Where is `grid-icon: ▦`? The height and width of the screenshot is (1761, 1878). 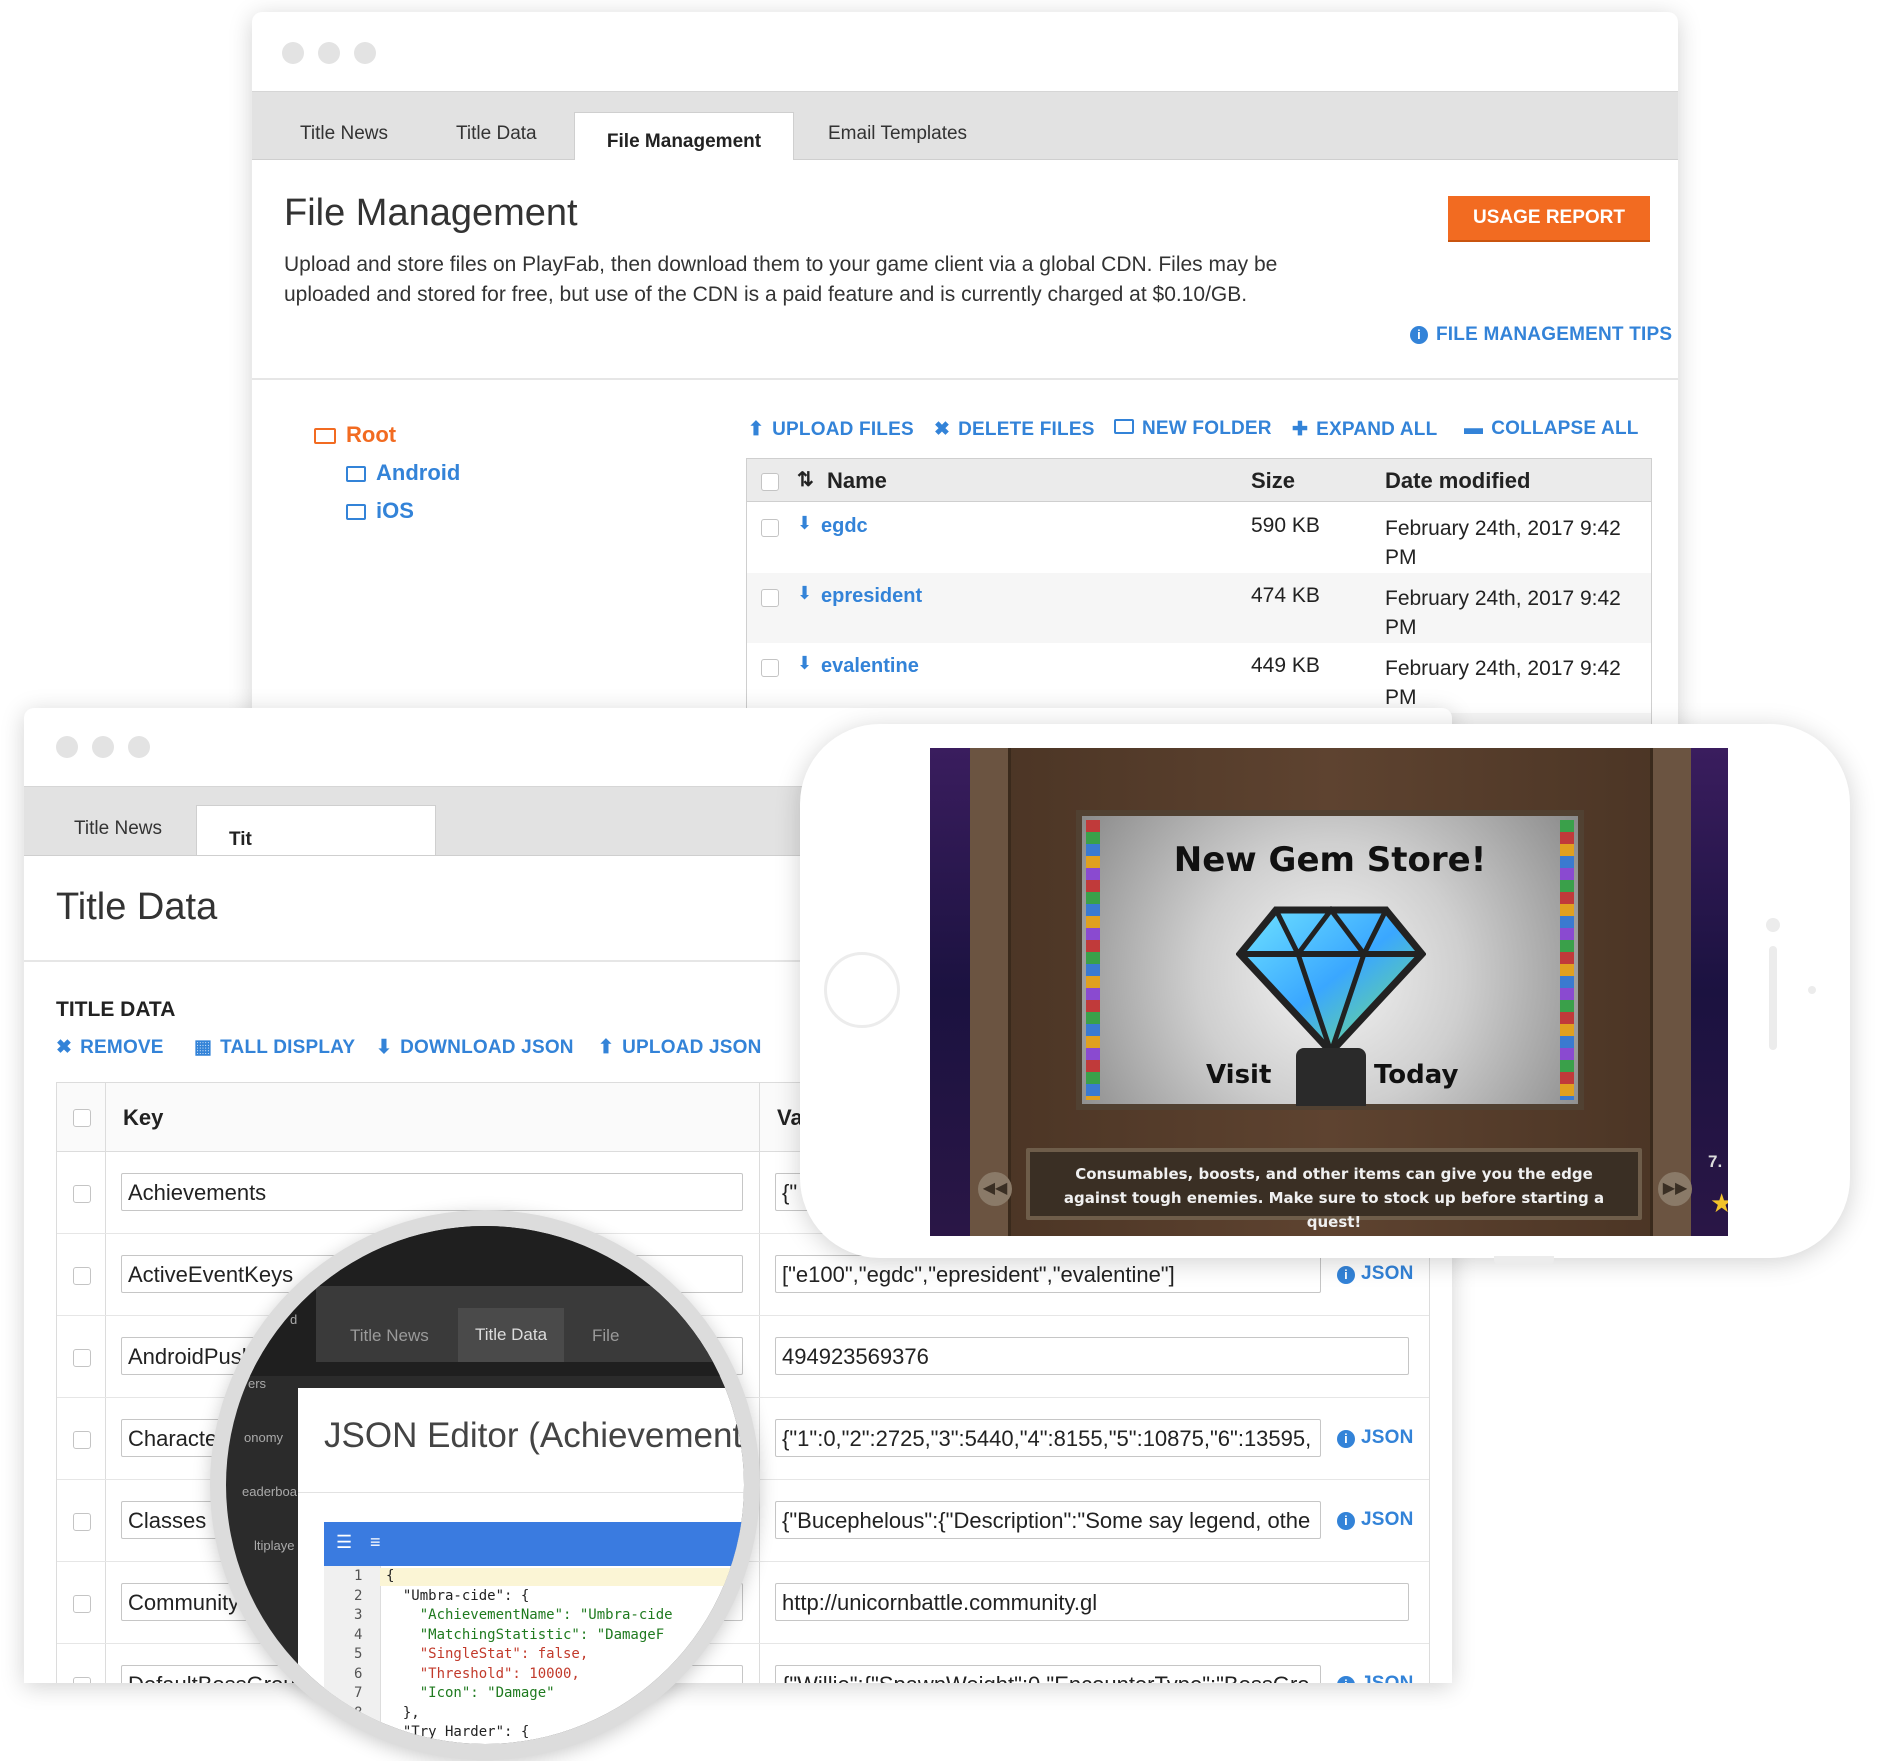 grid-icon: ▦ is located at coordinates (203, 1047).